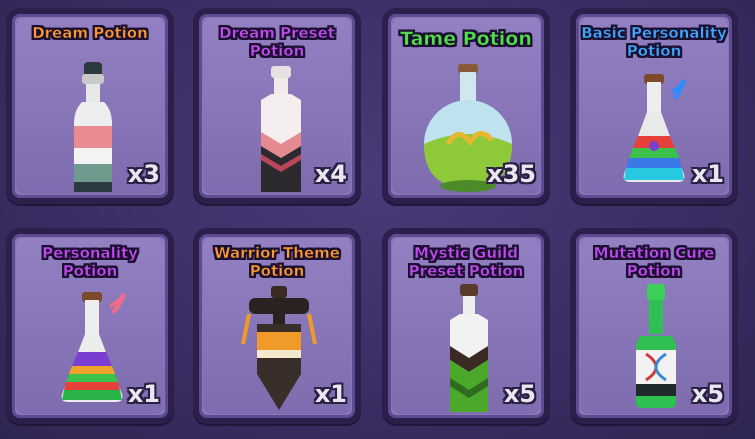 Image resolution: width=755 pixels, height=439 pixels. I want to click on item-card-dream-potion: Dream Potion x3, so click(90, 106).